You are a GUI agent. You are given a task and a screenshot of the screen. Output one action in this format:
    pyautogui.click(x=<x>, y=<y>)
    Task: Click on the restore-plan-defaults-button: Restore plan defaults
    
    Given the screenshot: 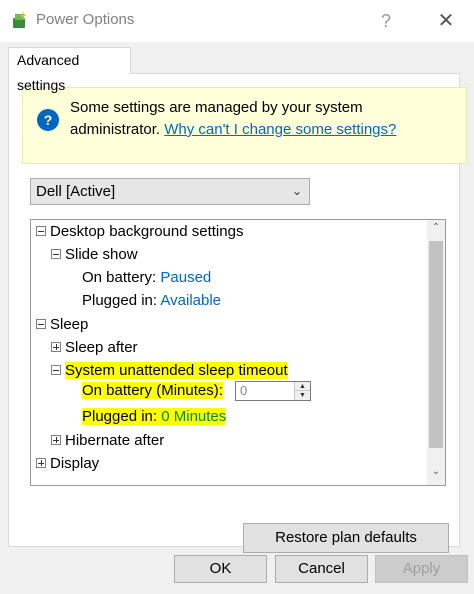 What is the action you would take?
    pyautogui.click(x=346, y=538)
    